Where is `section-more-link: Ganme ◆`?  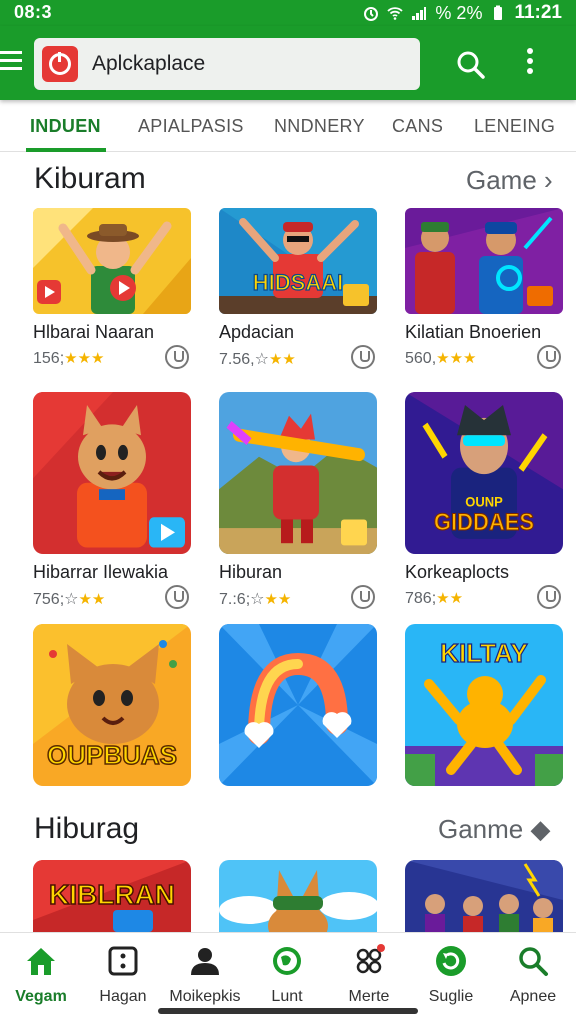 section-more-link: Ganme ◆ is located at coordinates (494, 829).